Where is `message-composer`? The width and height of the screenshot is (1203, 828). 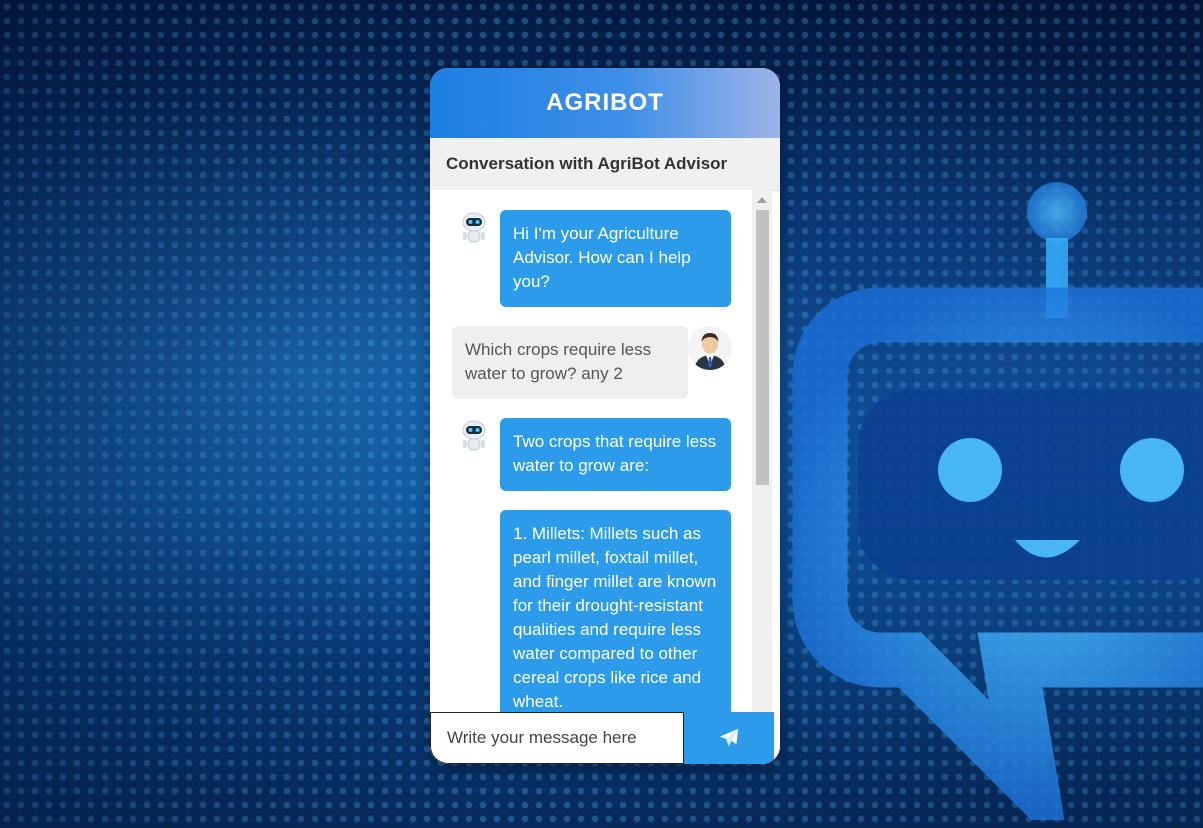
message-composer is located at coordinates (605, 738).